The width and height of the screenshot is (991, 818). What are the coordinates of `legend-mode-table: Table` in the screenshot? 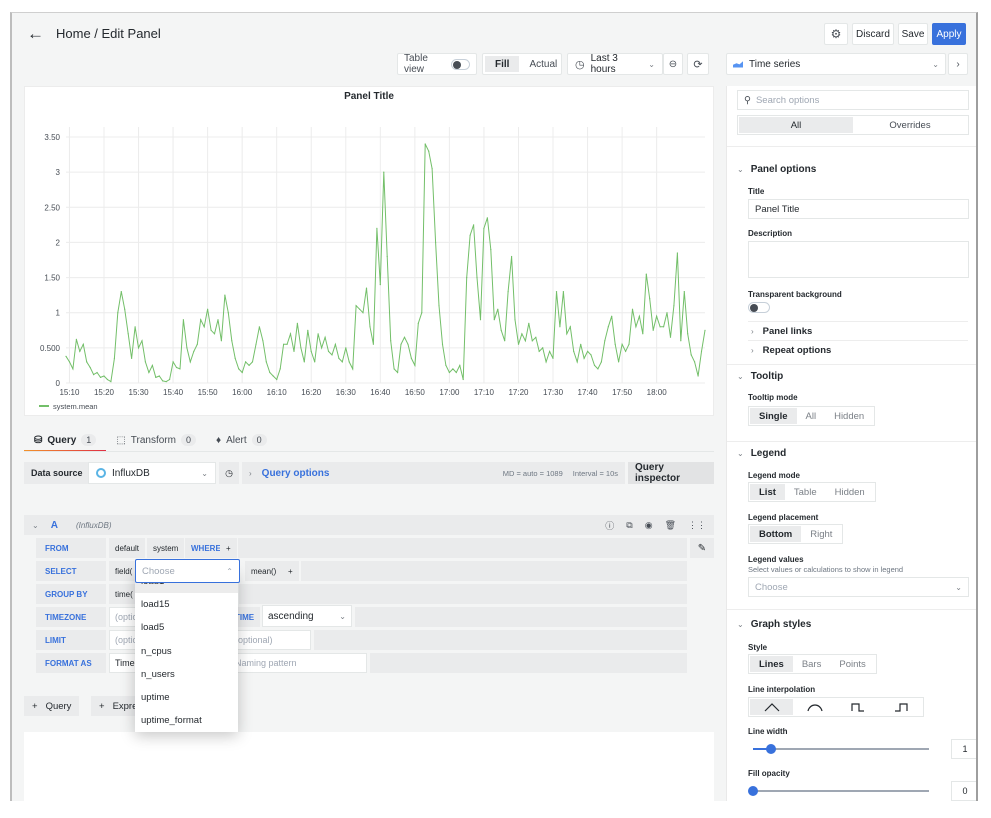 It's located at (805, 492).